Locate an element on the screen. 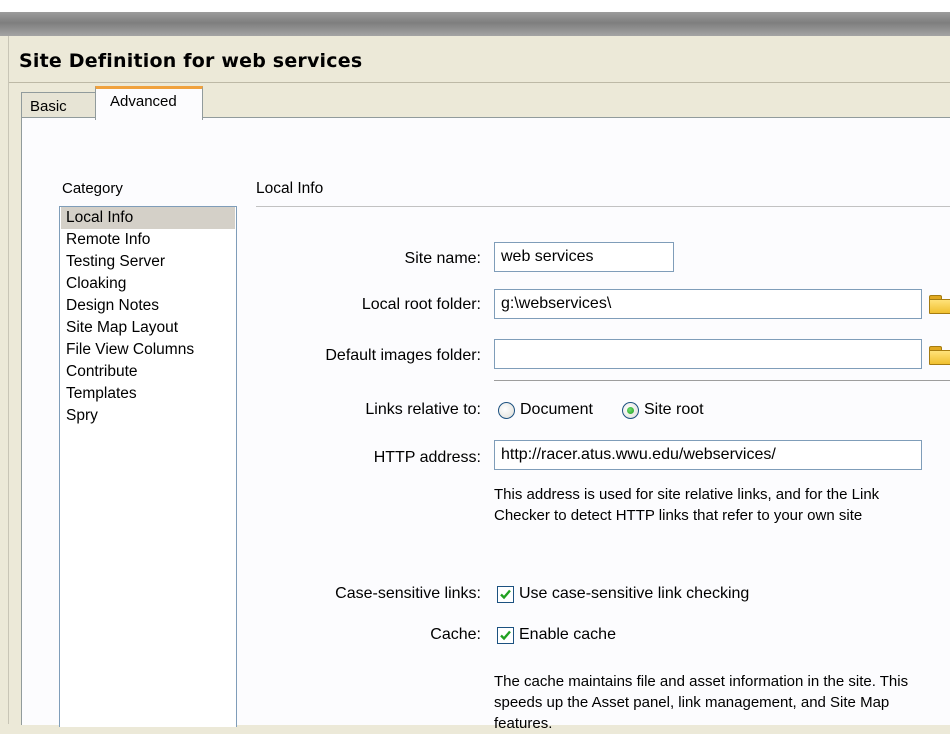 Image resolution: width=950 pixels, height=734 pixels. site-name-label: Site name: is located at coordinates (442, 258).